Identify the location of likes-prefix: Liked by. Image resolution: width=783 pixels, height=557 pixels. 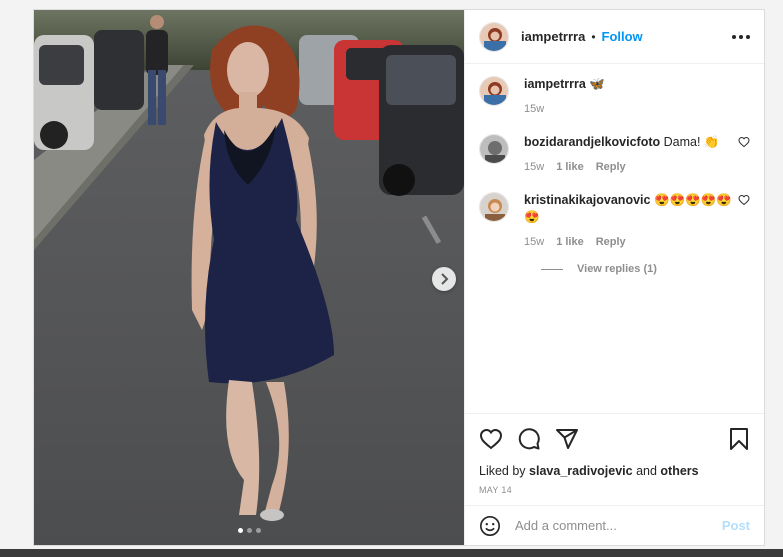
(502, 471).